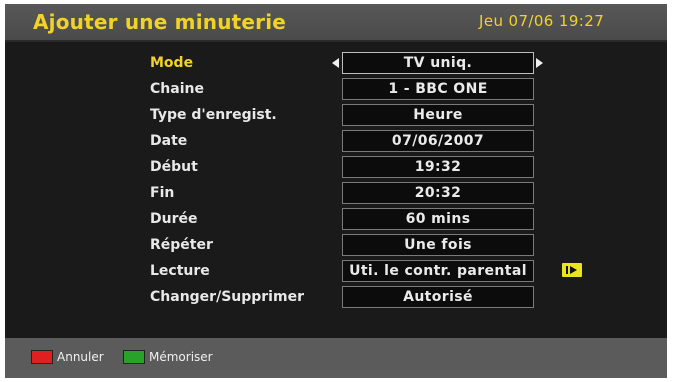  What do you see at coordinates (539, 63) in the screenshot?
I see `arrow-right-icon` at bounding box center [539, 63].